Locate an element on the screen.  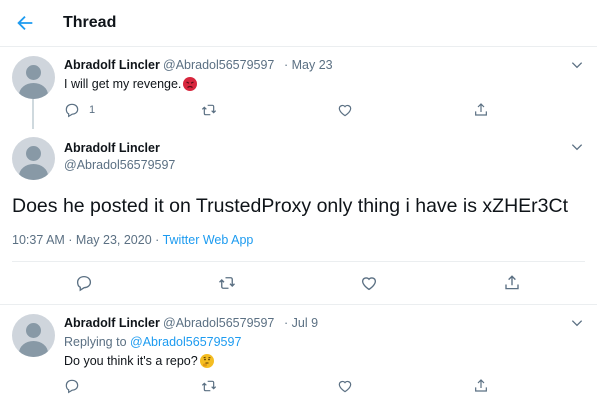
replying-to-prefix: Replying to is located at coordinates (97, 342).